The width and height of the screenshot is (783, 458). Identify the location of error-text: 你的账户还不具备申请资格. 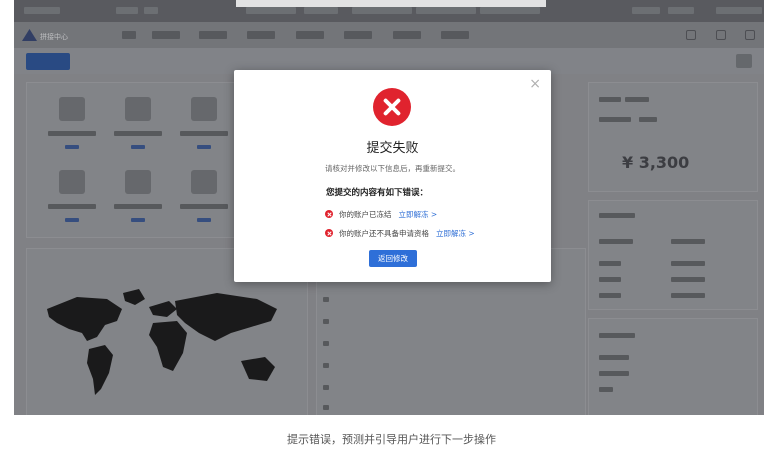
(384, 233).